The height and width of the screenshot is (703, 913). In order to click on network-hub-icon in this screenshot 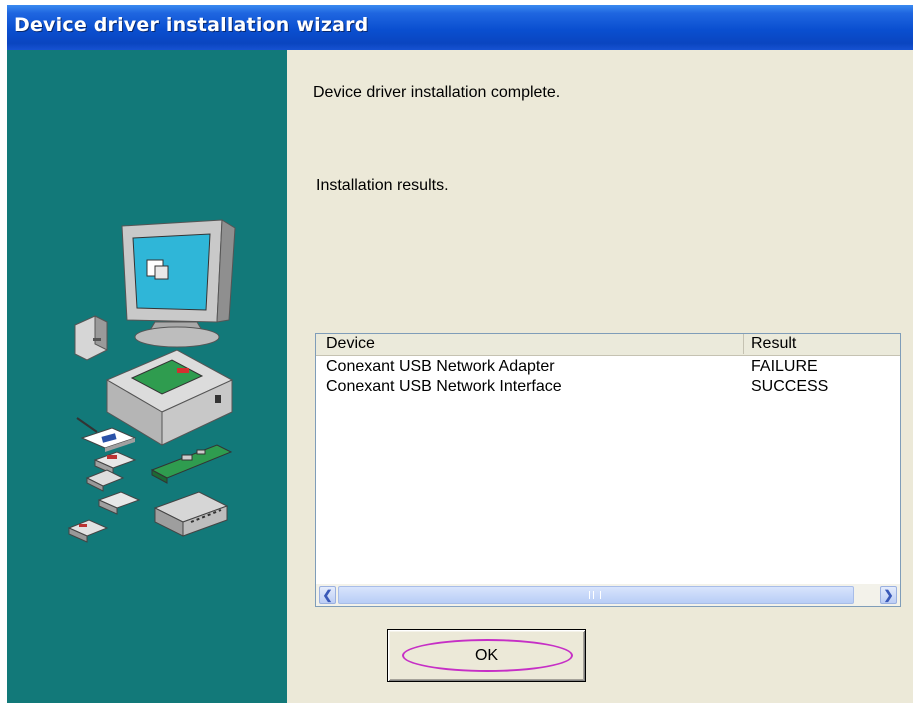, I will do `click(191, 514)`.